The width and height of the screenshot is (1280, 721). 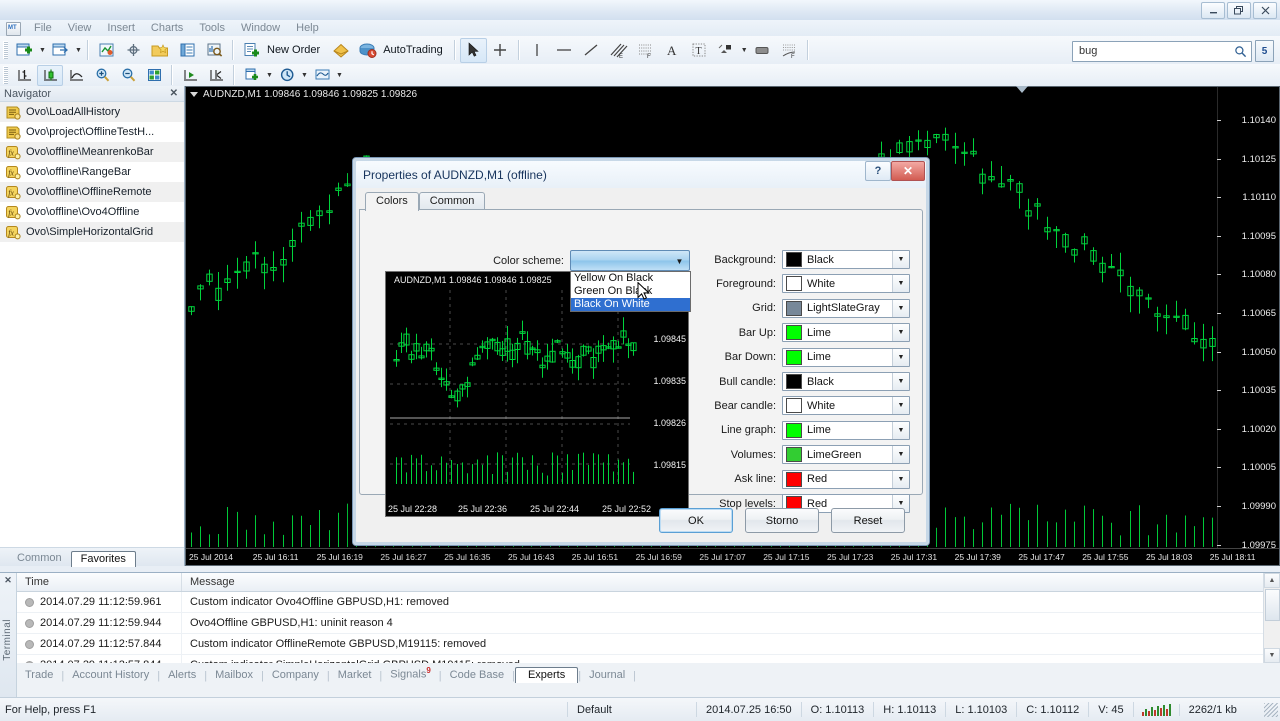 What do you see at coordinates (92, 172) in the screenshot?
I see `navigator-item-3: fx Ovo\offline\RangeBar` at bounding box center [92, 172].